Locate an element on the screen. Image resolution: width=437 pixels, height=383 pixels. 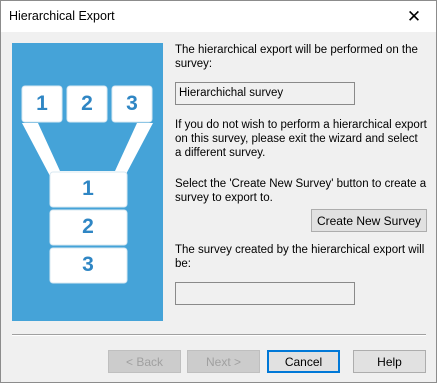
close-icon: ✕ is located at coordinates (414, 16).